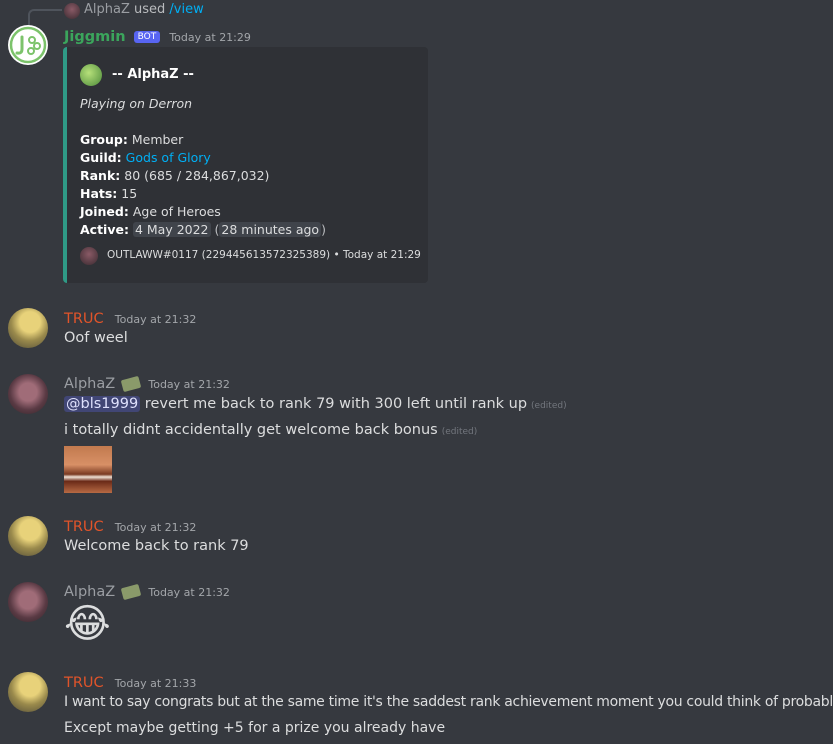 This screenshot has height=744, width=833. What do you see at coordinates (99, 193) in the screenshot?
I see `field-hats-label: Hats:` at bounding box center [99, 193].